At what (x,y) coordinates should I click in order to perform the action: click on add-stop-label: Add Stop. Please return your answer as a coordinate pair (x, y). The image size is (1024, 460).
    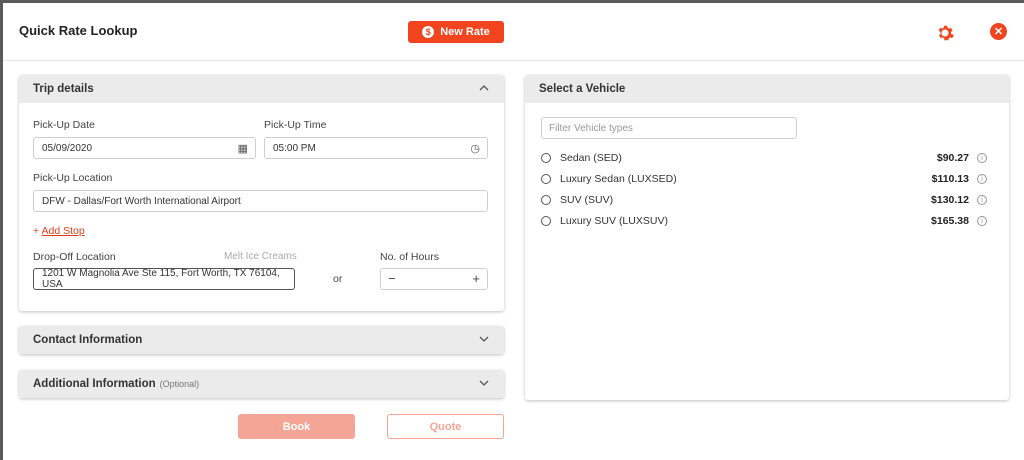
    Looking at the image, I should click on (63, 231).